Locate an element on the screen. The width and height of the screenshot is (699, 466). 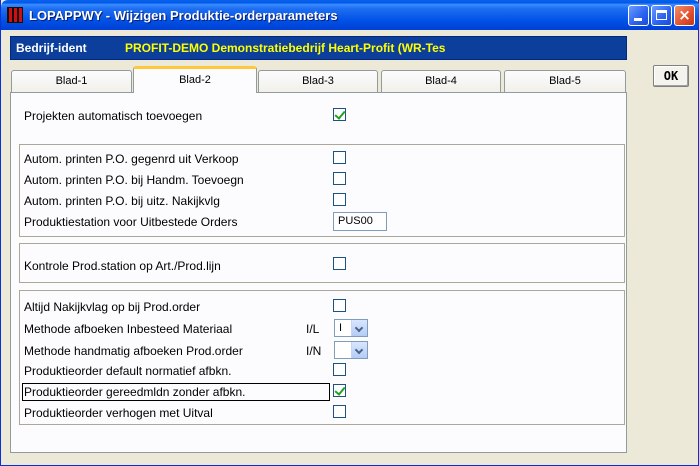
default-normative-checkbox is located at coordinates (339, 369).